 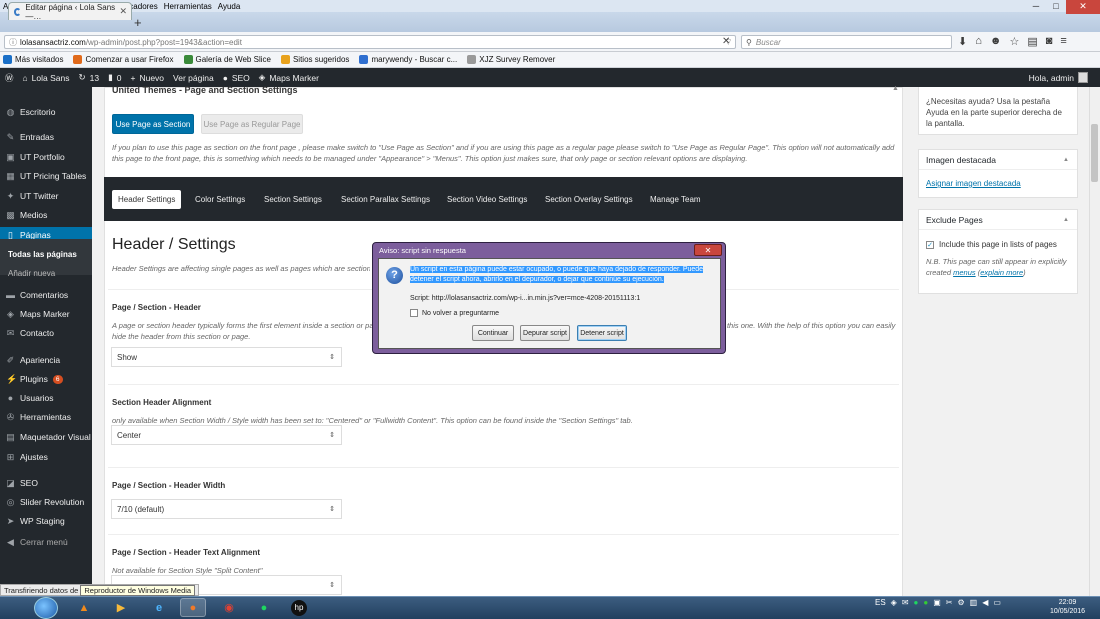 What do you see at coordinates (1067, 607) in the screenshot?
I see `clock: 22:09 10/05/2016` at bounding box center [1067, 607].